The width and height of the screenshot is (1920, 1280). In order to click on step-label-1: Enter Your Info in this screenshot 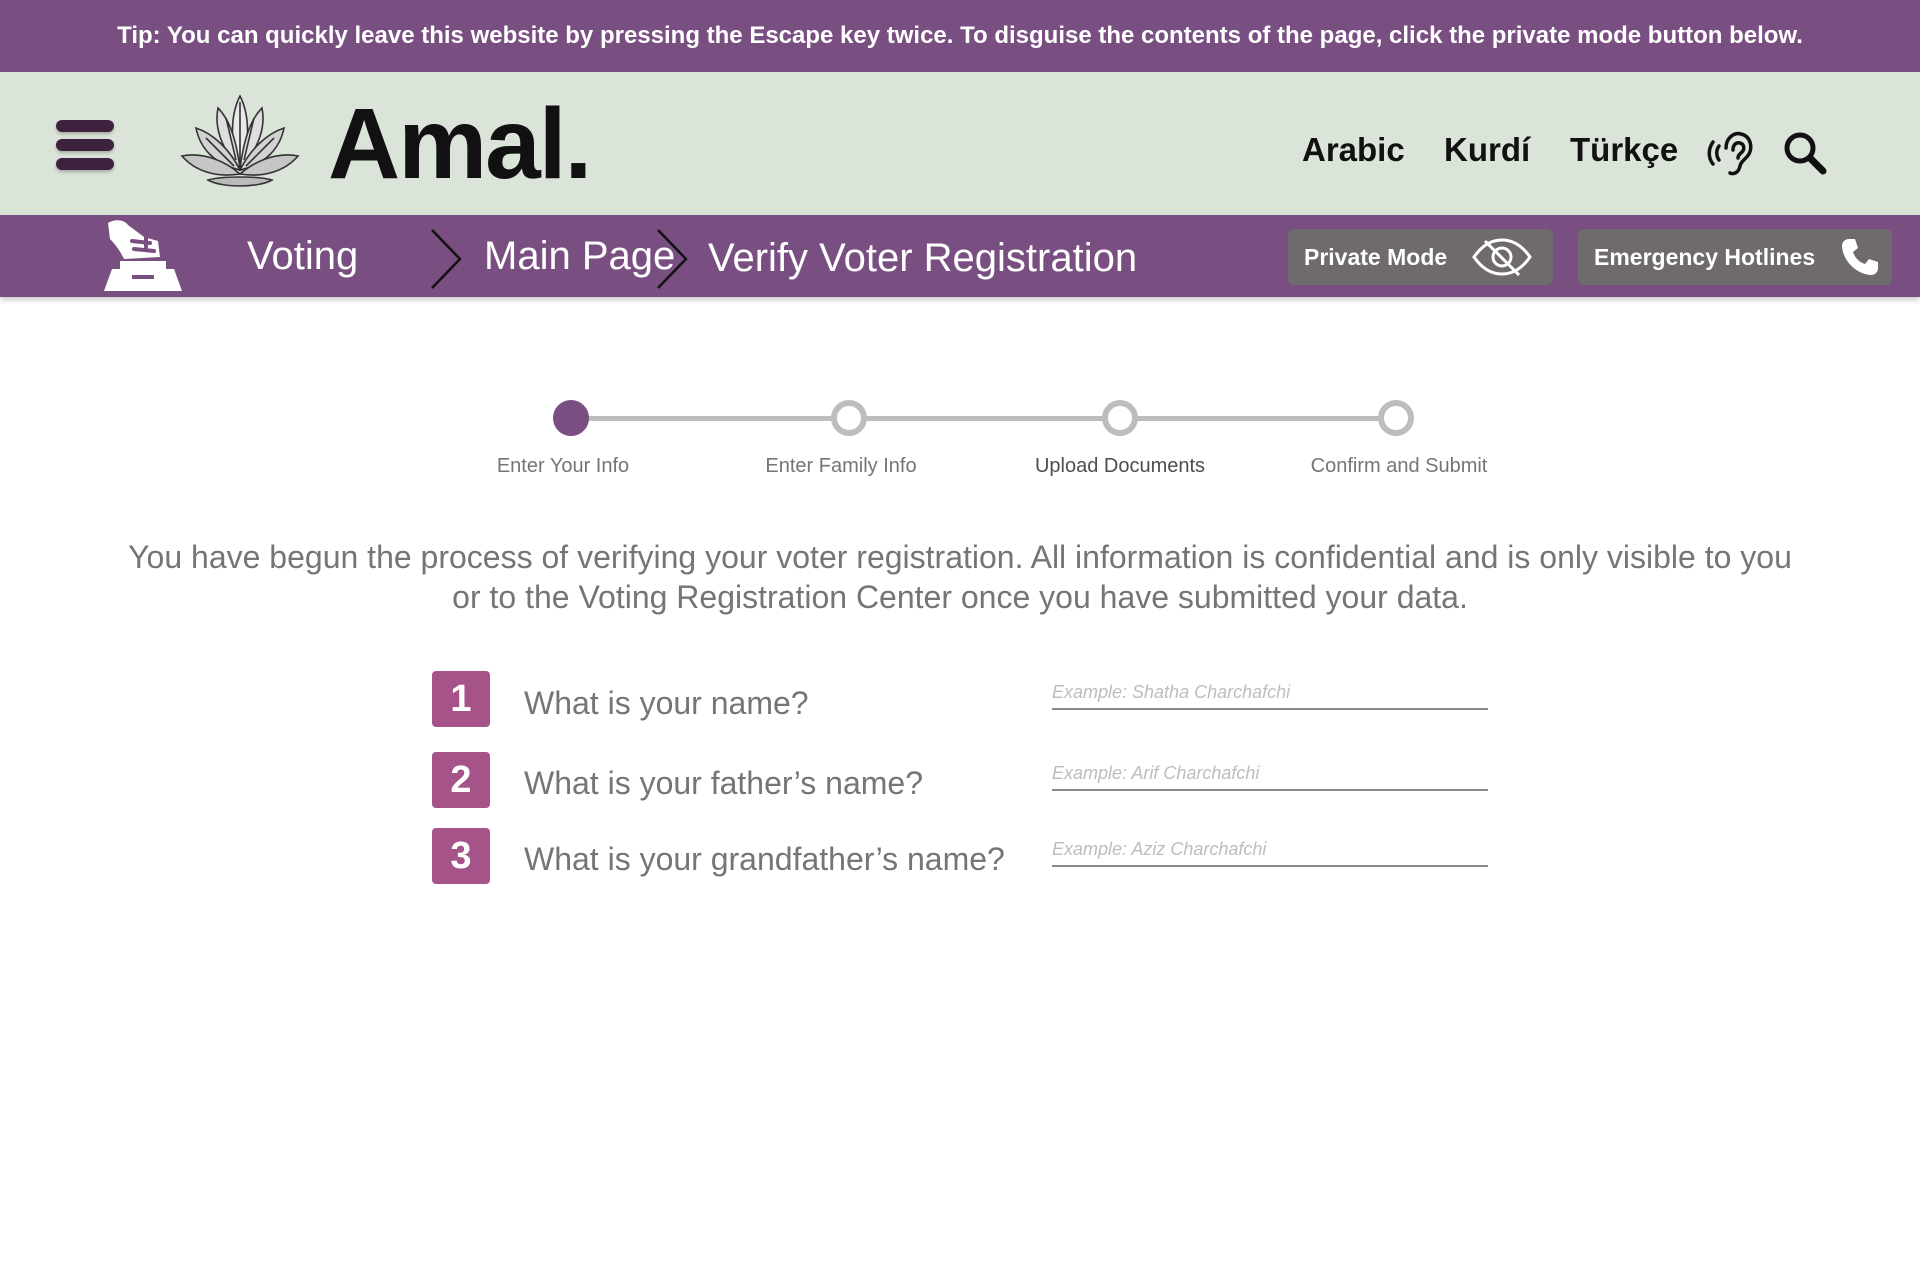, I will do `click(563, 466)`.